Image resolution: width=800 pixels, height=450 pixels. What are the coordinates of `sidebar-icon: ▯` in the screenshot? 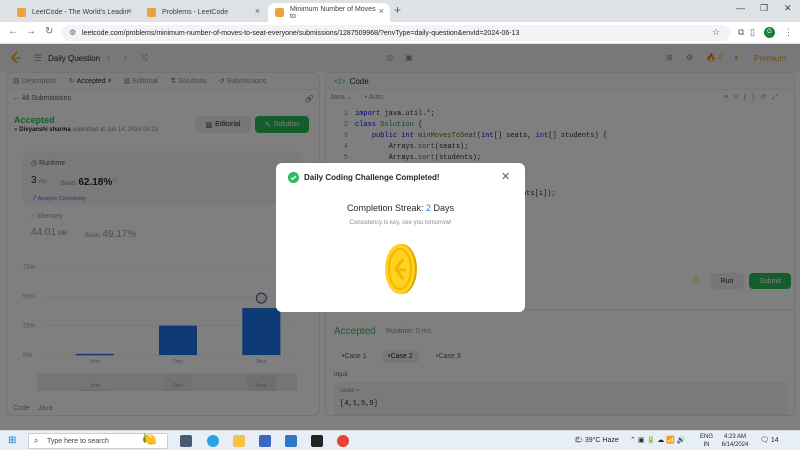 It's located at (752, 32).